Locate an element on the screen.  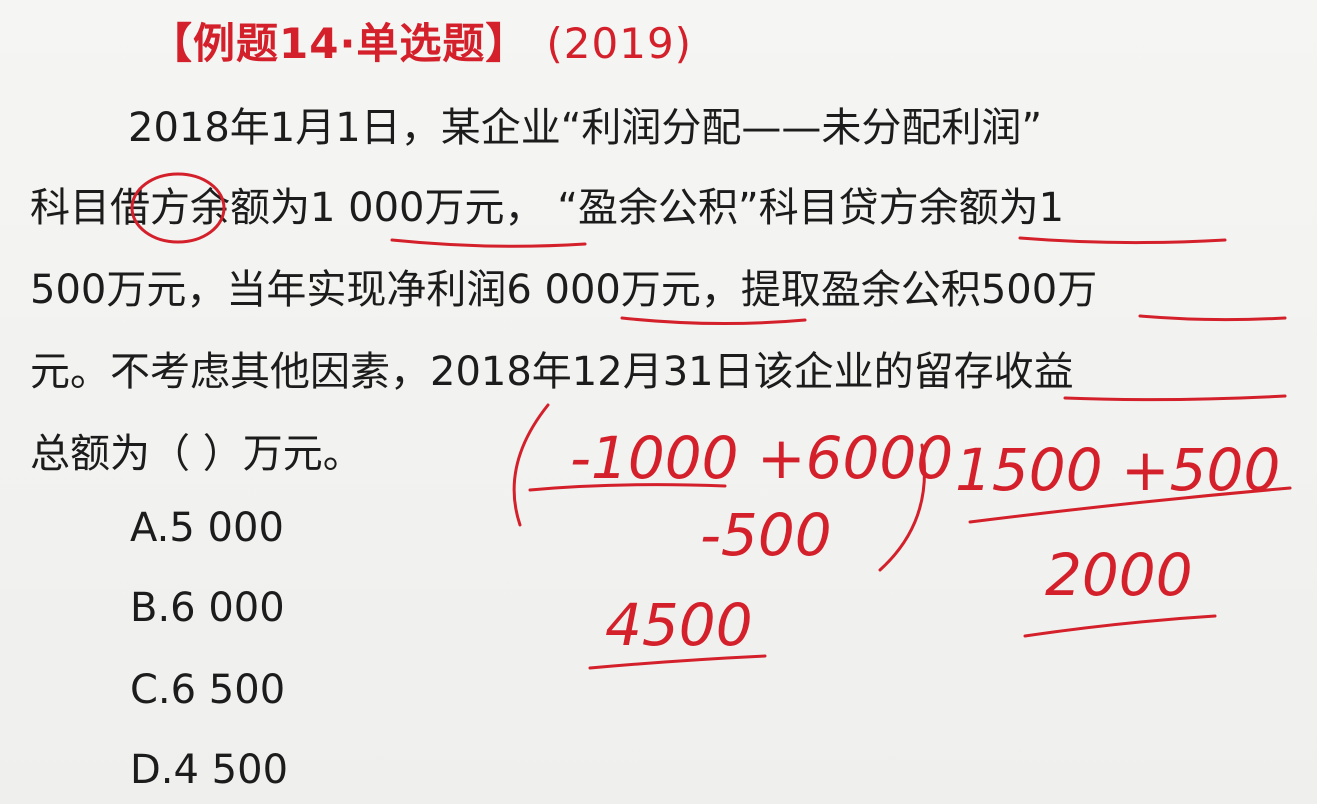
question-line-2: 科目借方余额为1 000万元， “盈余公积”科目贷方余额为1 is located at coordinates (547, 208).